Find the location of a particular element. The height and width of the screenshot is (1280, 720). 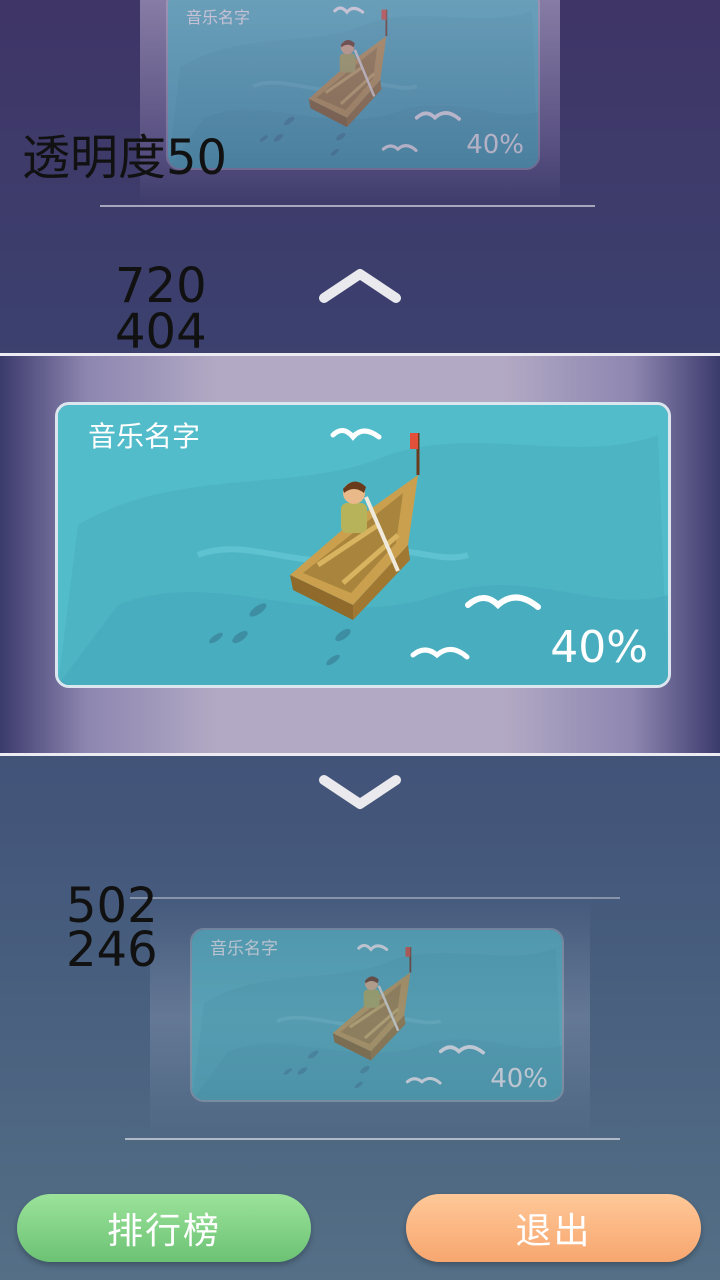

chevron-up-icon is located at coordinates (360, 286).